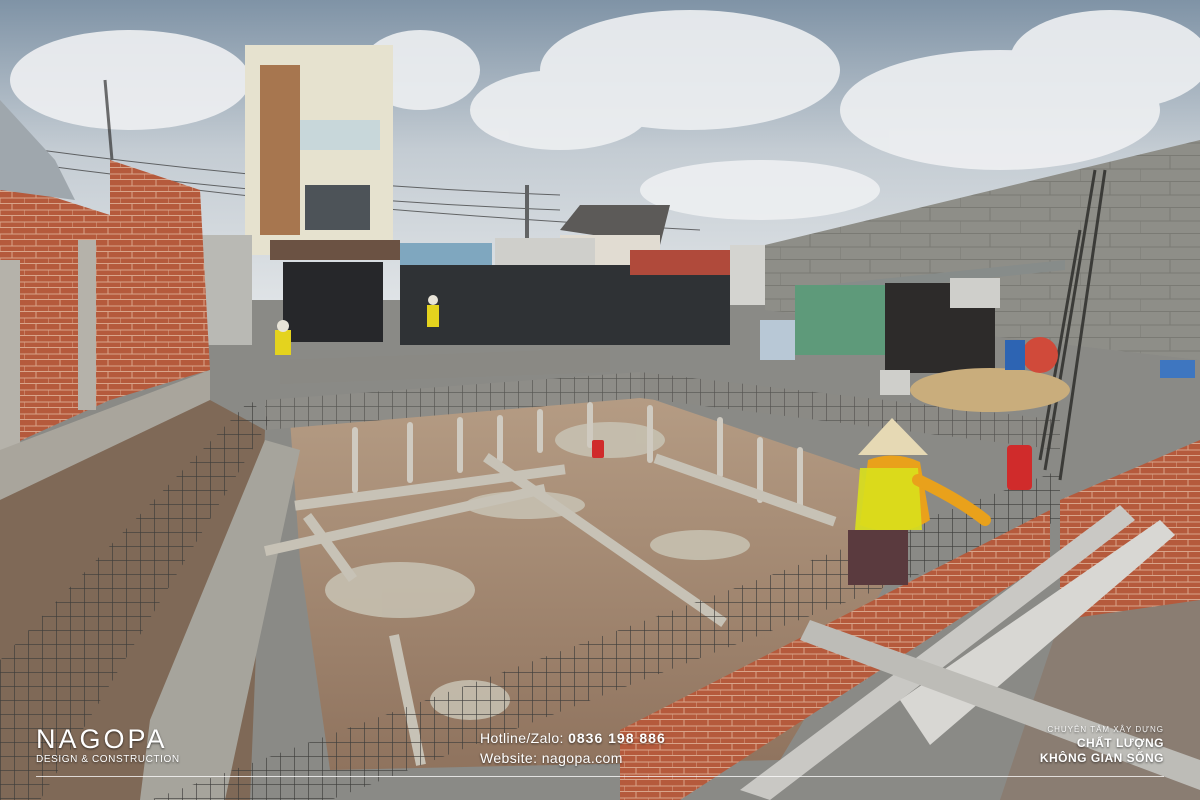 The height and width of the screenshot is (800, 1200). I want to click on hotline-row: Hotline/Zalo: 0836 198 886, so click(605, 738).